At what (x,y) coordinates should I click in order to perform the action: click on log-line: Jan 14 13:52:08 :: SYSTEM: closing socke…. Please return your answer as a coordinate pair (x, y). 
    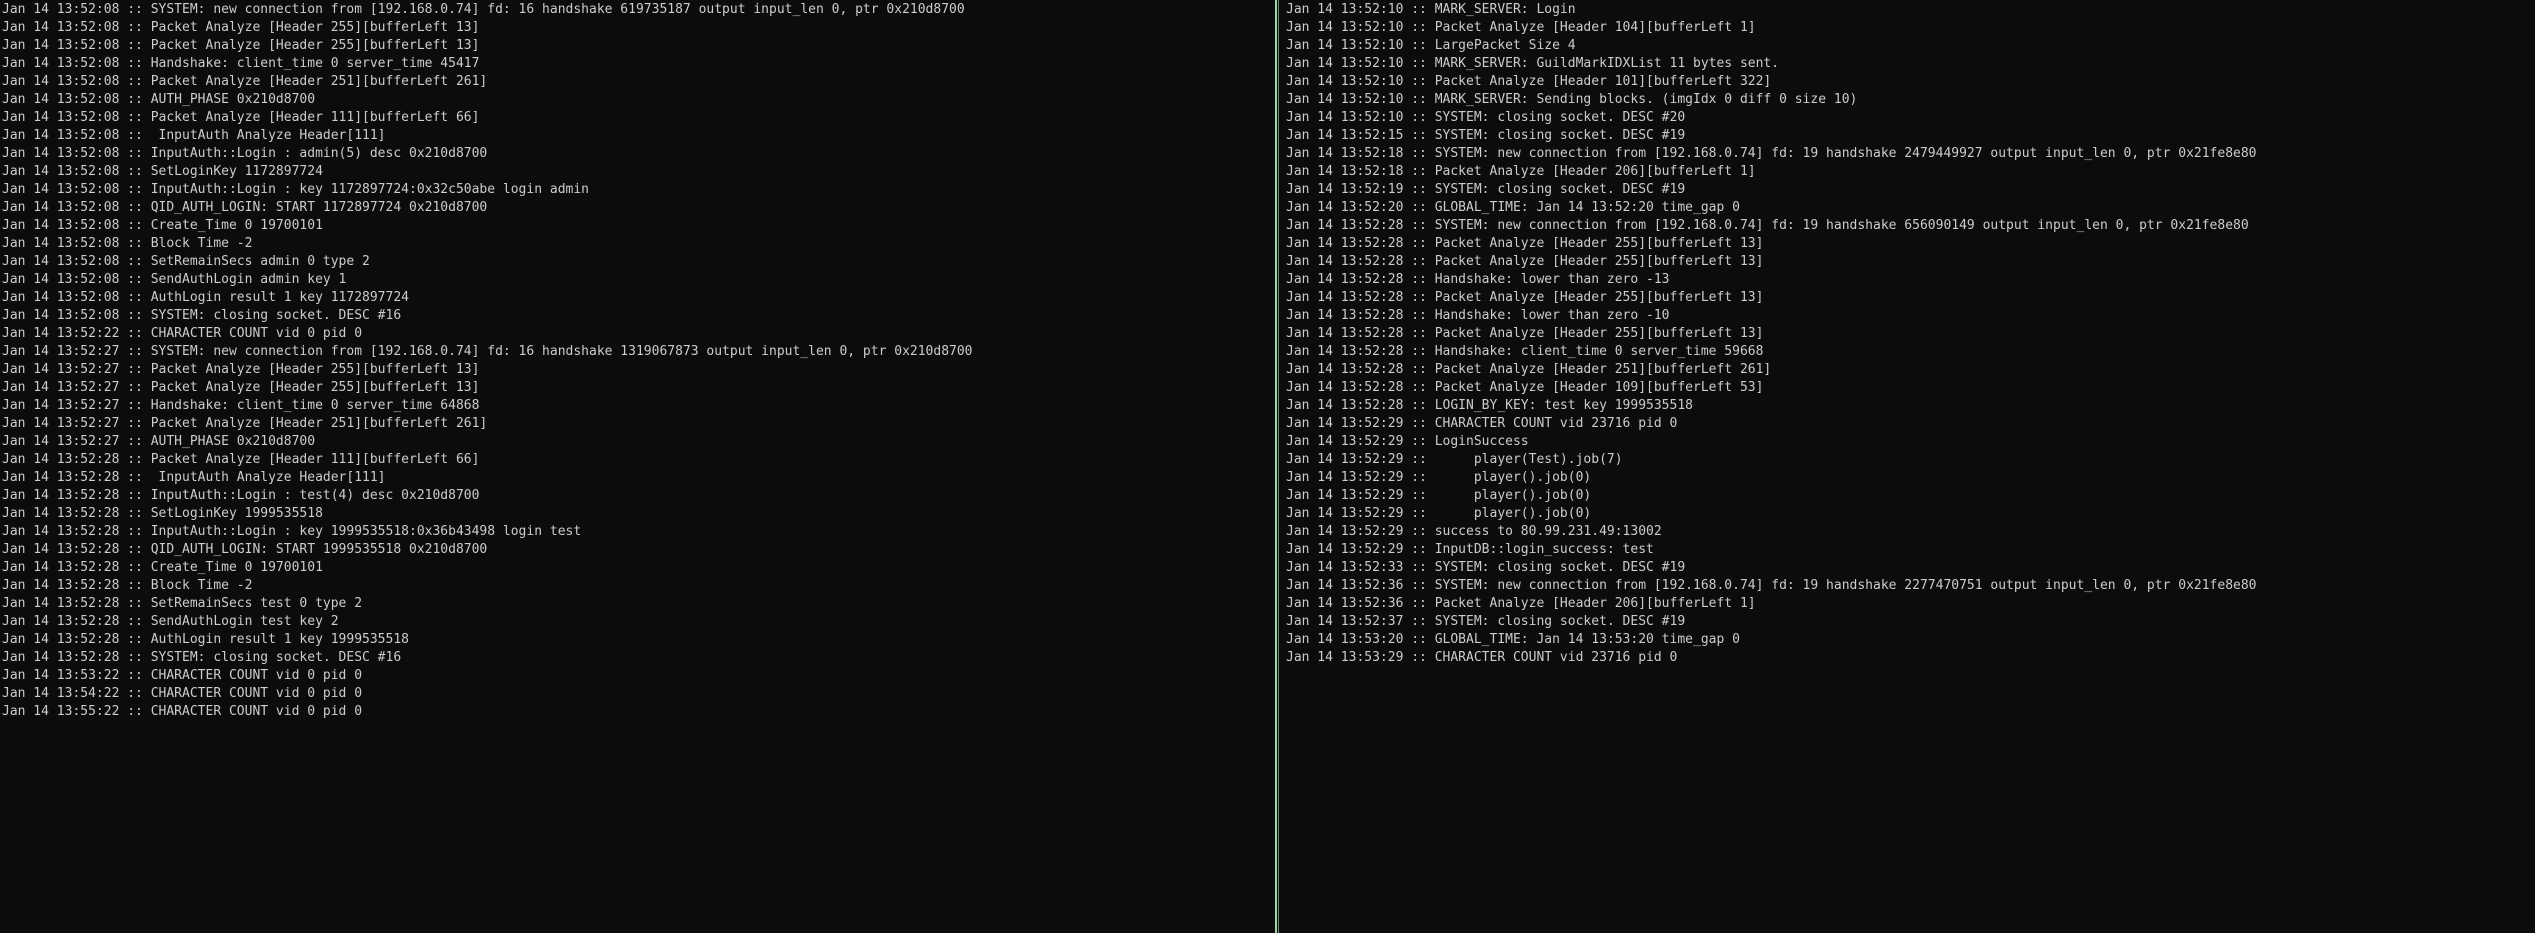
    Looking at the image, I should click on (202, 315).